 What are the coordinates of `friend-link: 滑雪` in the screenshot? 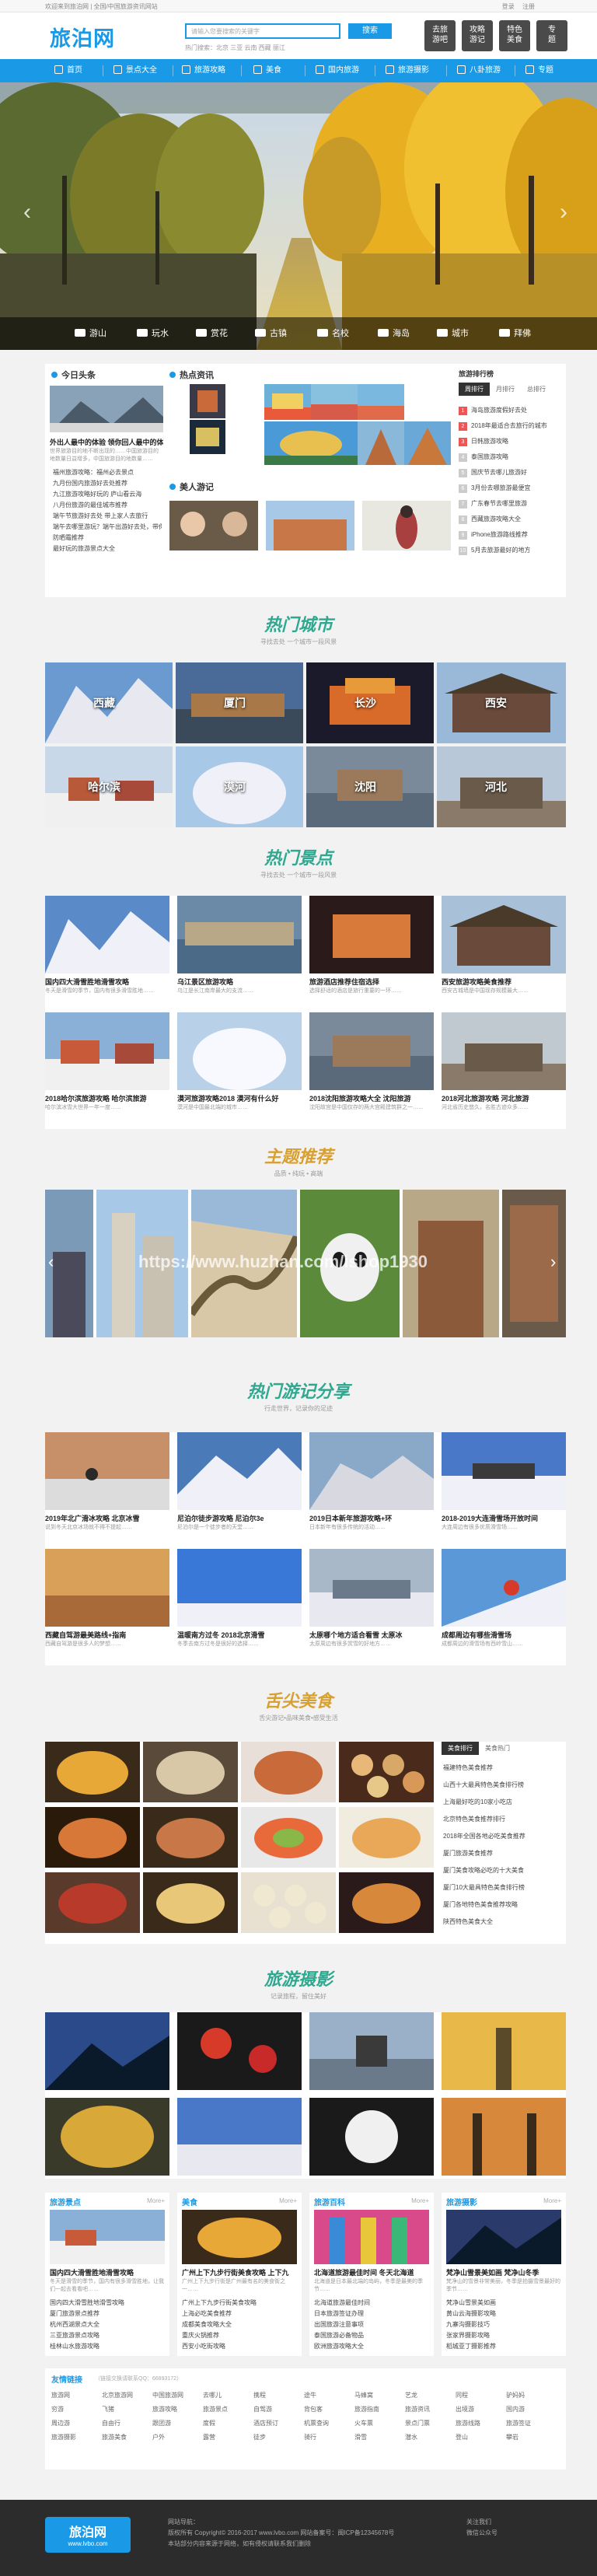 It's located at (379, 2438).